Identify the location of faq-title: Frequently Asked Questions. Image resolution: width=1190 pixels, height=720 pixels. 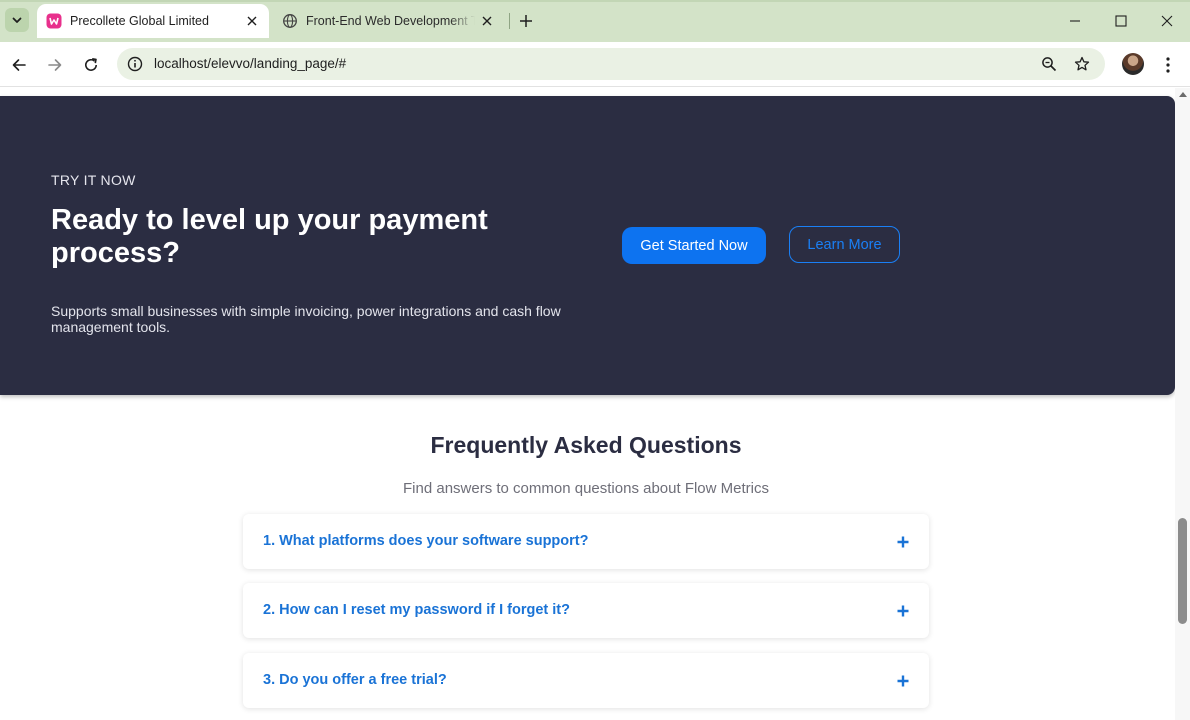
(586, 445).